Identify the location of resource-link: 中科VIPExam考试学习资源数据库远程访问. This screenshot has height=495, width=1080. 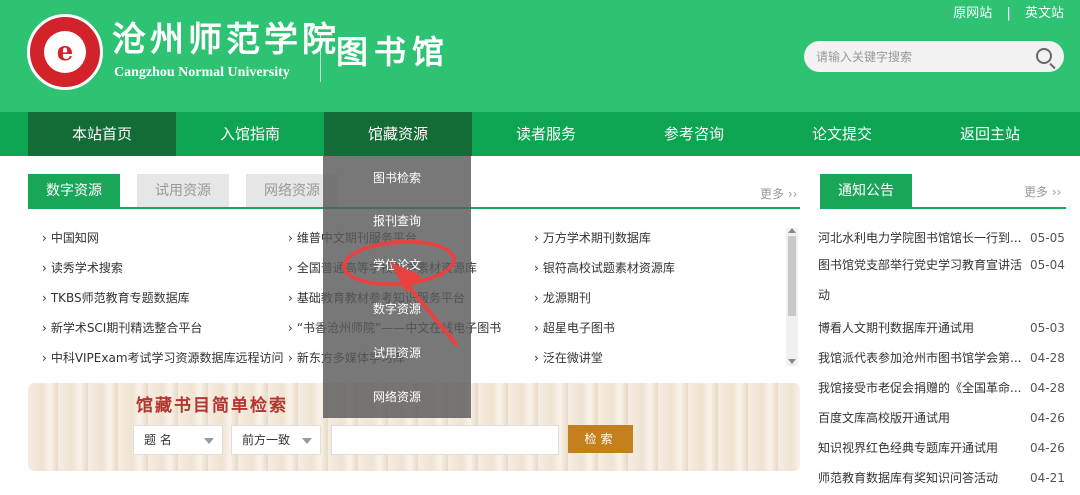
(164, 358).